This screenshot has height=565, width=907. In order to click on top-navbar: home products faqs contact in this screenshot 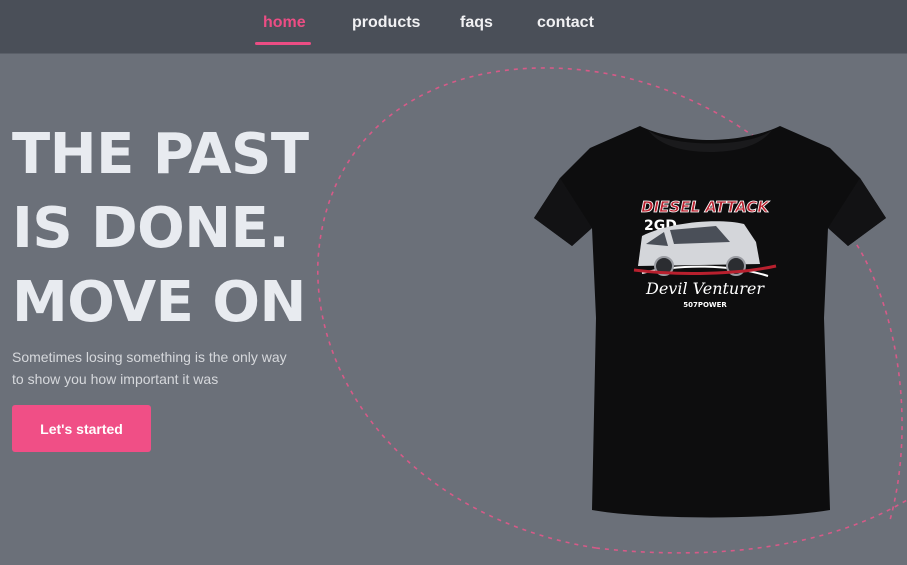, I will do `click(453, 27)`.